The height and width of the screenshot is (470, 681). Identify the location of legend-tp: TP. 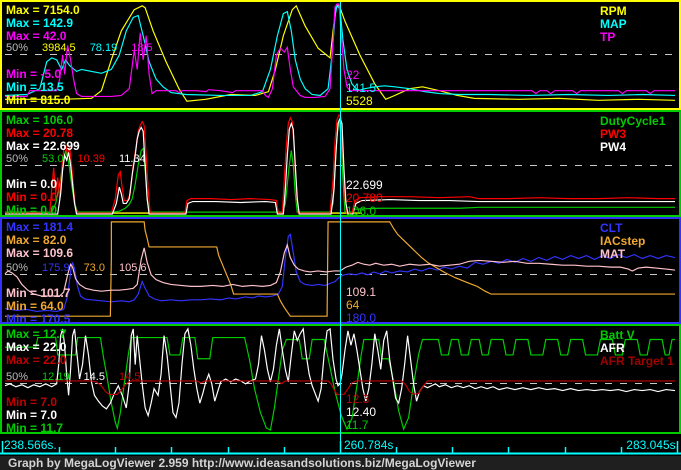
(613, 37).